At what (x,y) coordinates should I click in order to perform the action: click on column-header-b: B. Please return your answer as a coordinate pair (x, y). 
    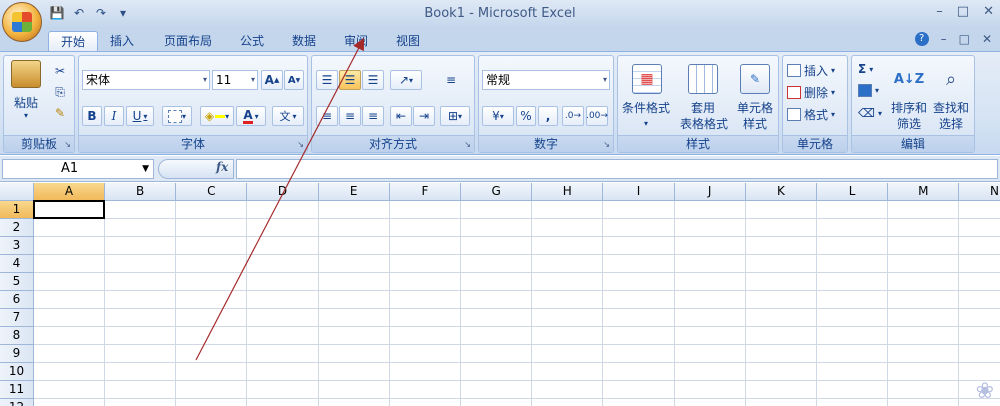
    Looking at the image, I should click on (141, 192).